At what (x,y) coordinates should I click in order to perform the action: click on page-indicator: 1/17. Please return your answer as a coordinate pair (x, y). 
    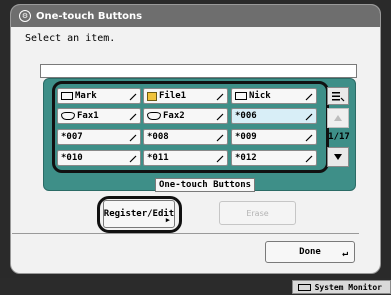
    Looking at the image, I should click on (339, 137).